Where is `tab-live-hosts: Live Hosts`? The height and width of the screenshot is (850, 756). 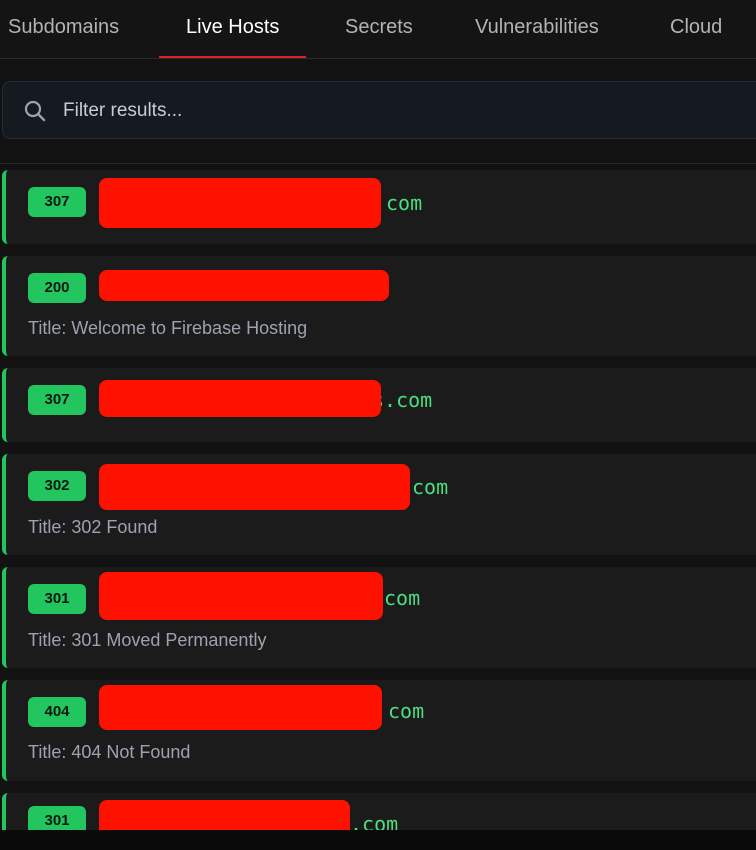 tab-live-hosts: Live Hosts is located at coordinates (232, 29).